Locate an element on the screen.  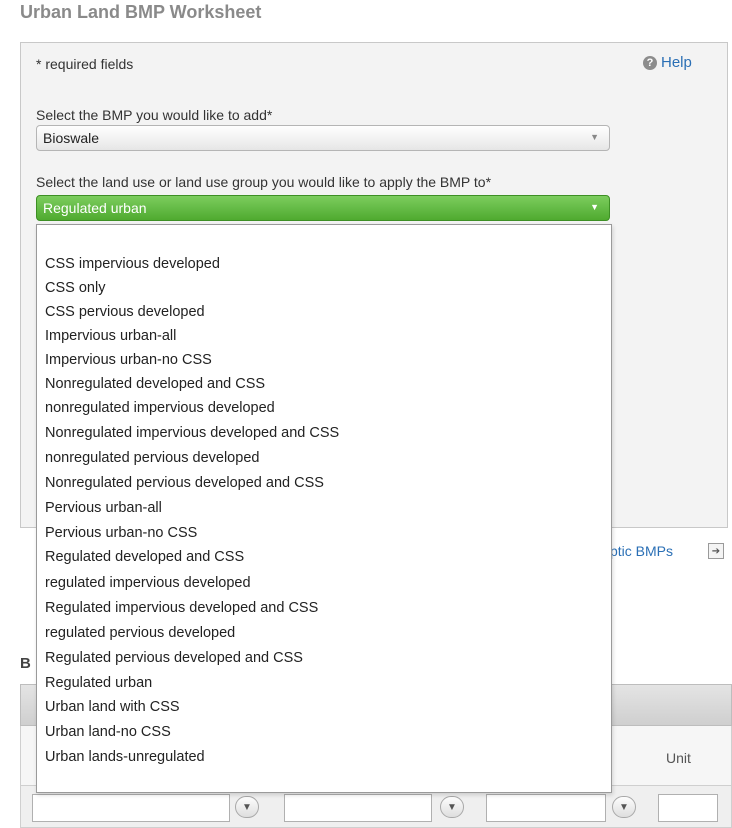
dropdown-option: Pervious urban-no CSS is located at coordinates (121, 533).